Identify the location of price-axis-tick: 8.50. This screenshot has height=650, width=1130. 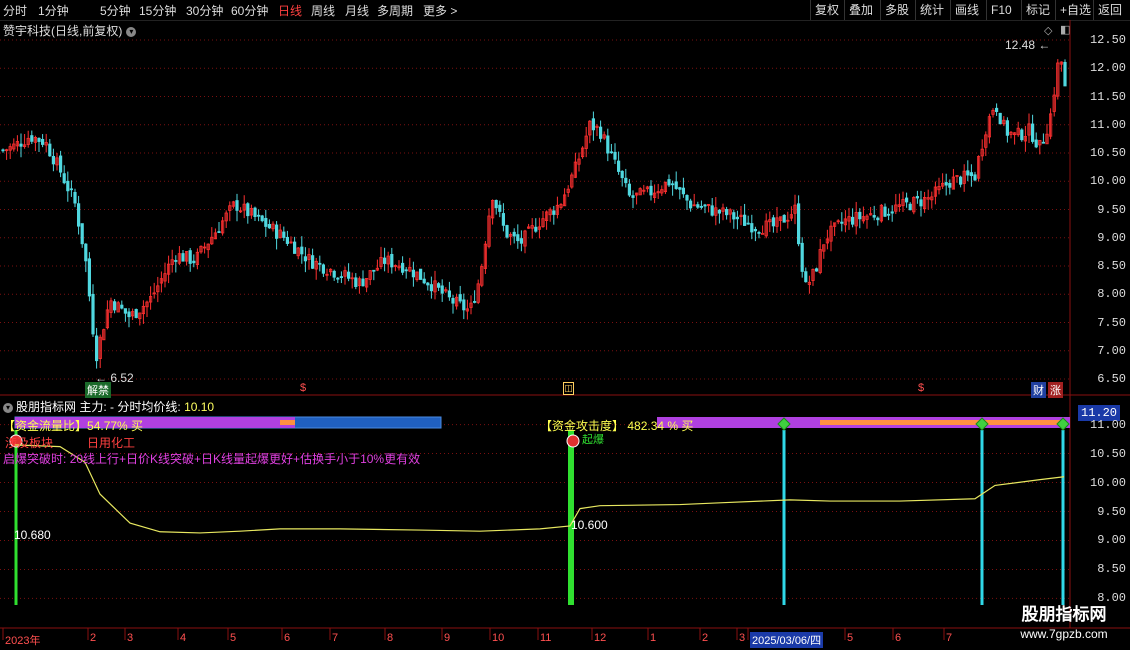
(1111, 266).